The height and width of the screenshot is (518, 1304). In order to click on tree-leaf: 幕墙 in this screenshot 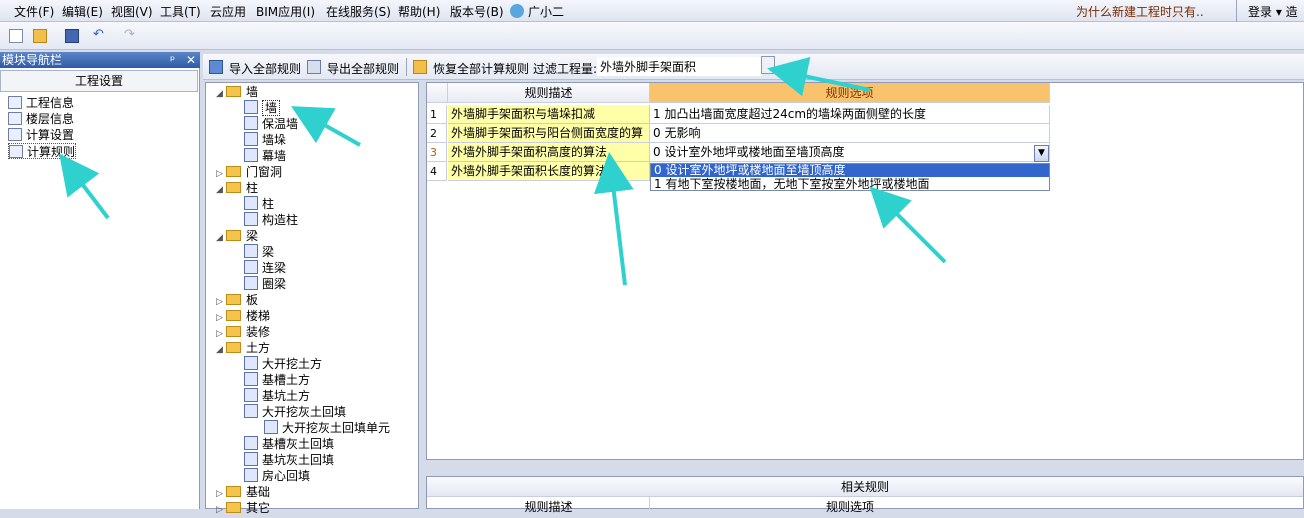, I will do `click(260, 156)`.